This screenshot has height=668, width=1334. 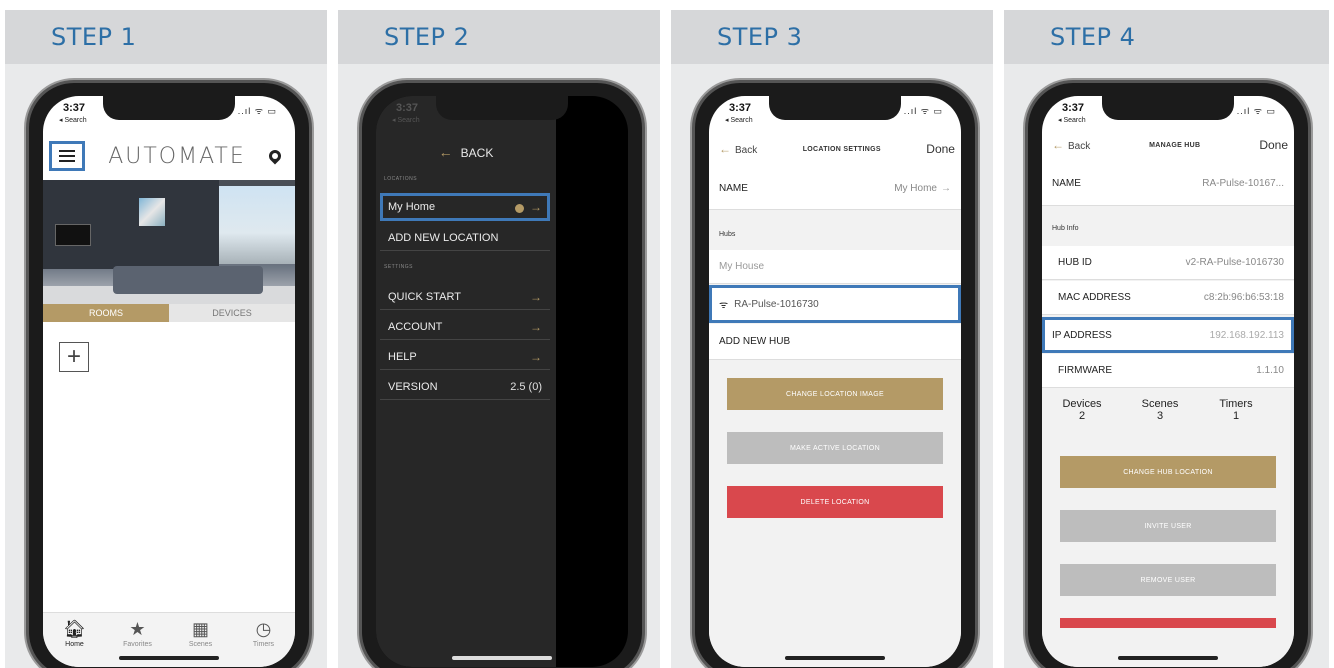 I want to click on menu-item-label: ACCOUNT, so click(x=415, y=326).